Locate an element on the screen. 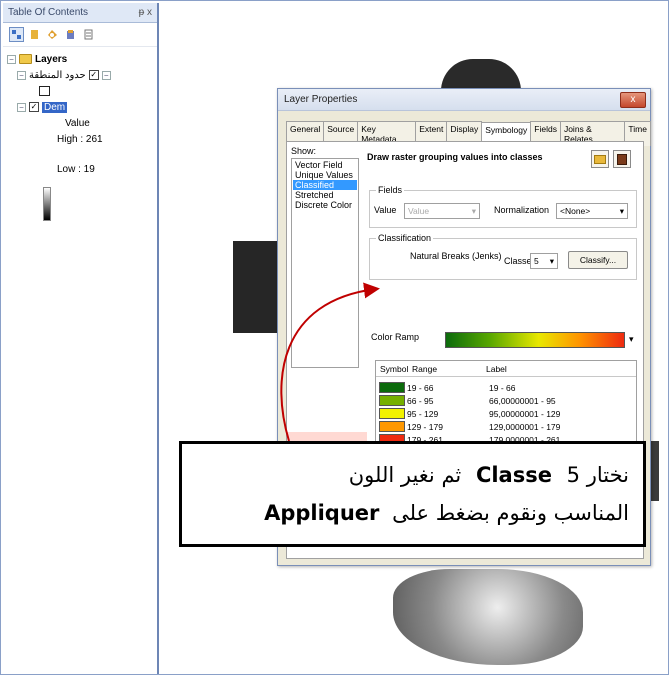 This screenshot has width=669, height=675. callout-line-2: المناسب ونقوم بضغط على Appliquer is located at coordinates (412, 513).